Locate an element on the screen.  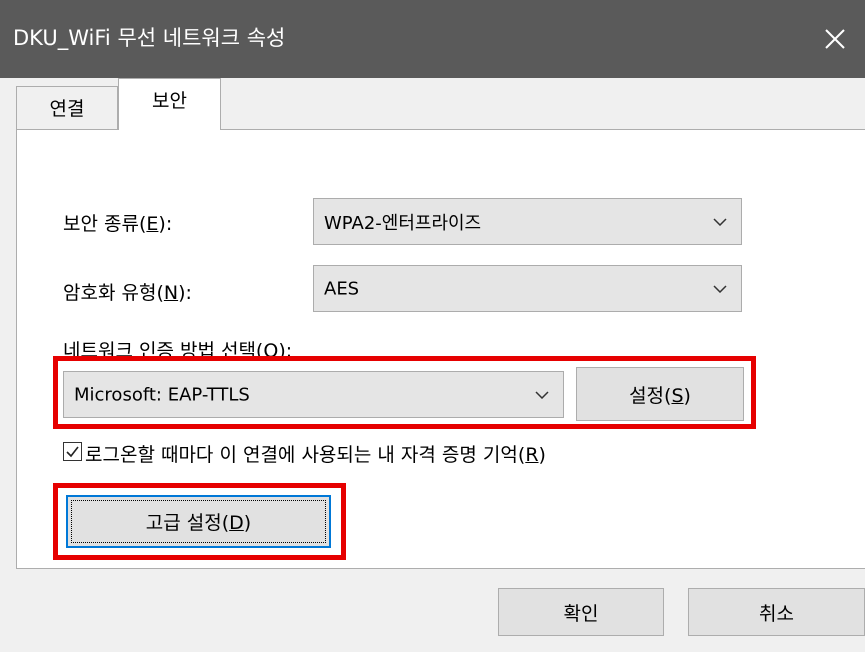
close-button is located at coordinates (835, 39).